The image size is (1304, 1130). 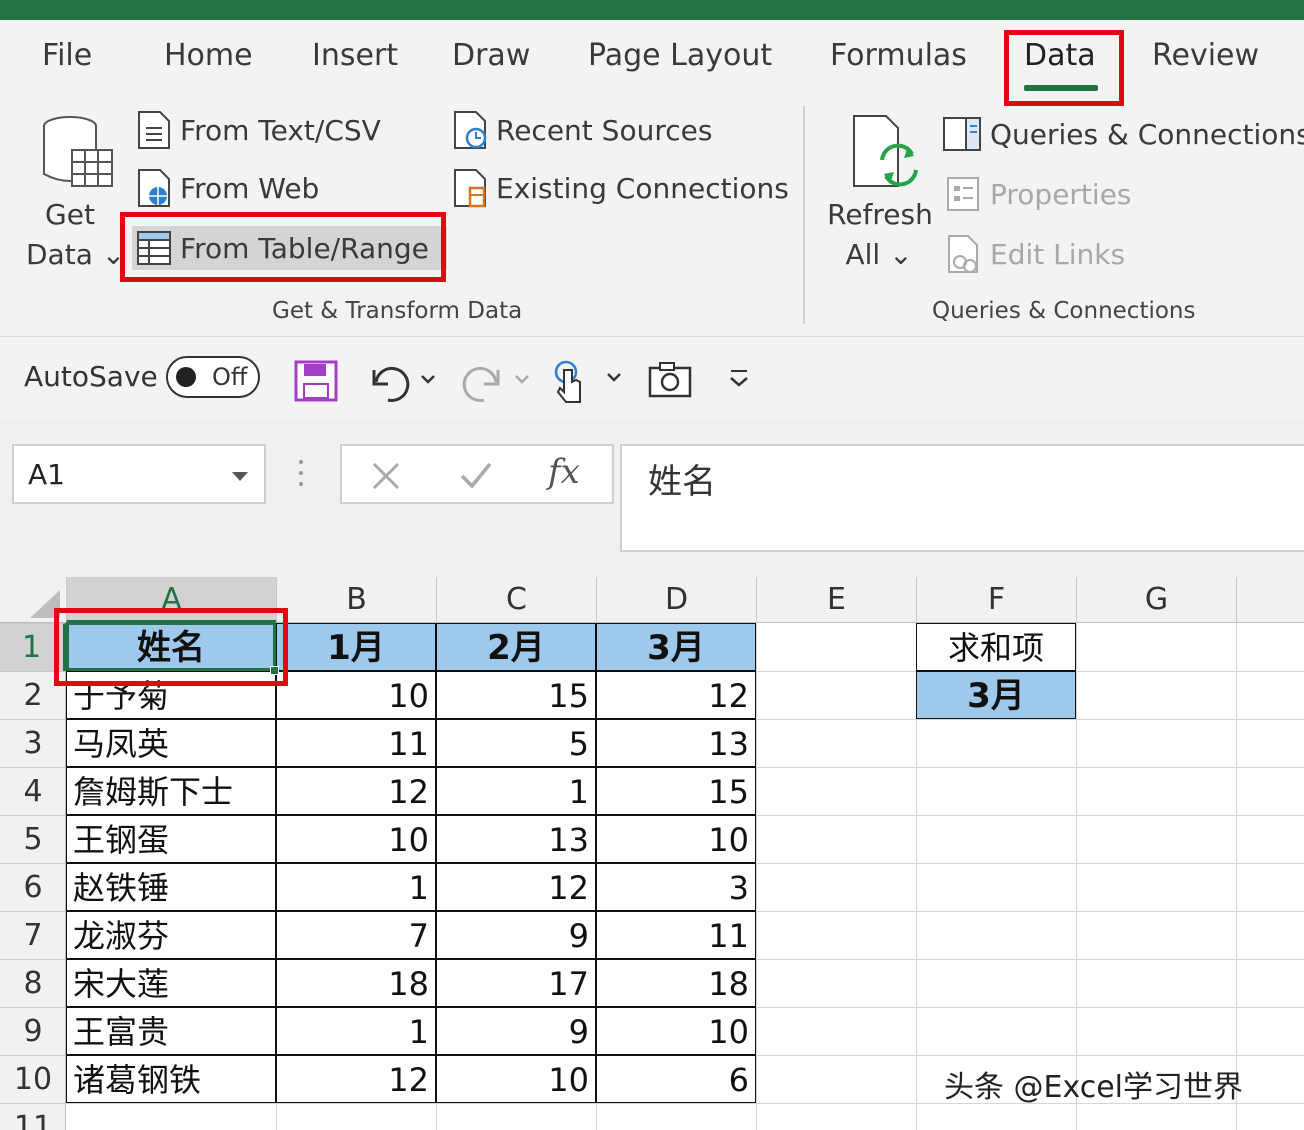 I want to click on table-cell: 7, so click(x=356, y=935).